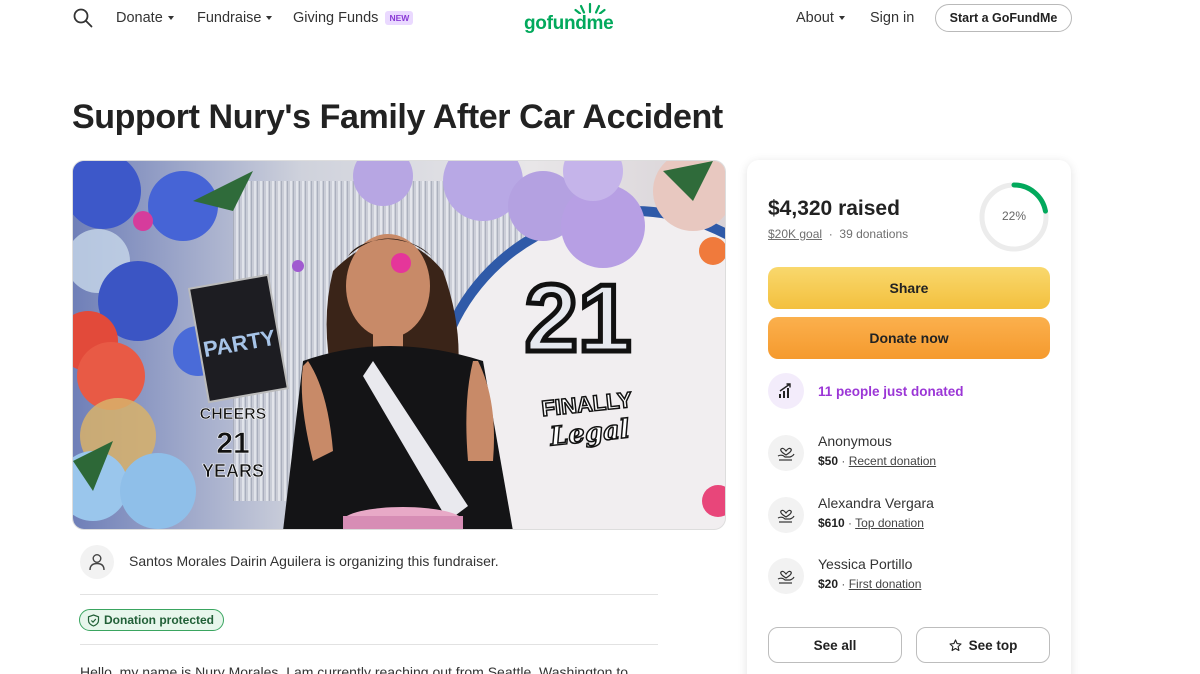 Image resolution: width=1200 pixels, height=674 pixels. What do you see at coordinates (828, 584) in the screenshot?
I see `donor-amount: $20` at bounding box center [828, 584].